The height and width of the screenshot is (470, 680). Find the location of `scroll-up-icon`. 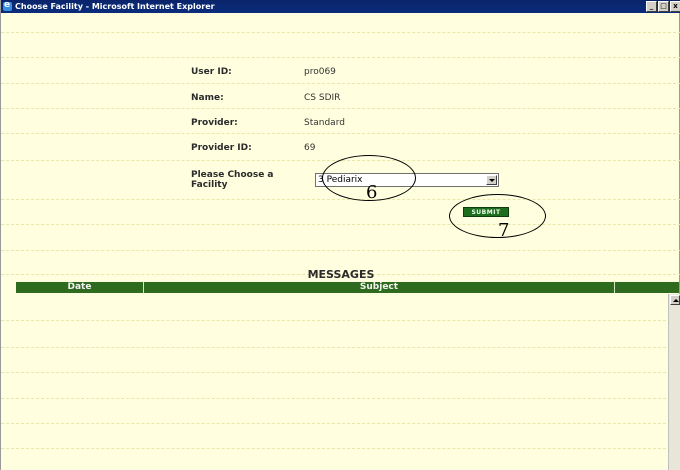

scroll-up-icon is located at coordinates (675, 300).